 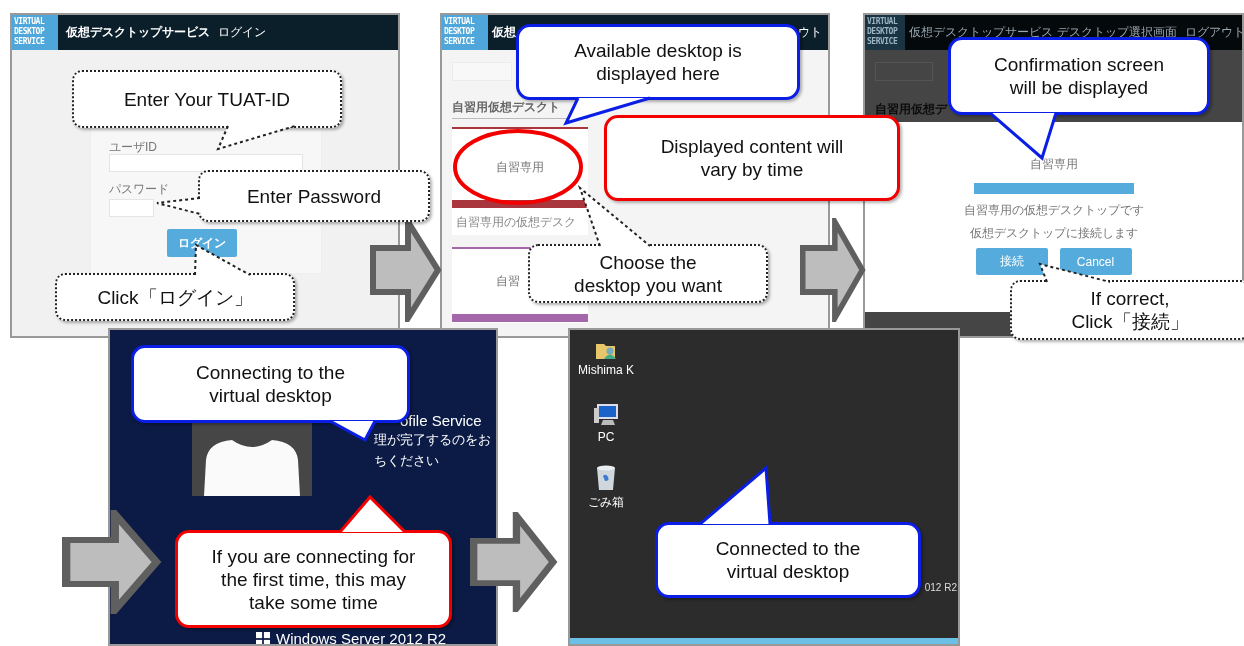 I want to click on dialog-button: Cancel, so click(x=1095, y=261).